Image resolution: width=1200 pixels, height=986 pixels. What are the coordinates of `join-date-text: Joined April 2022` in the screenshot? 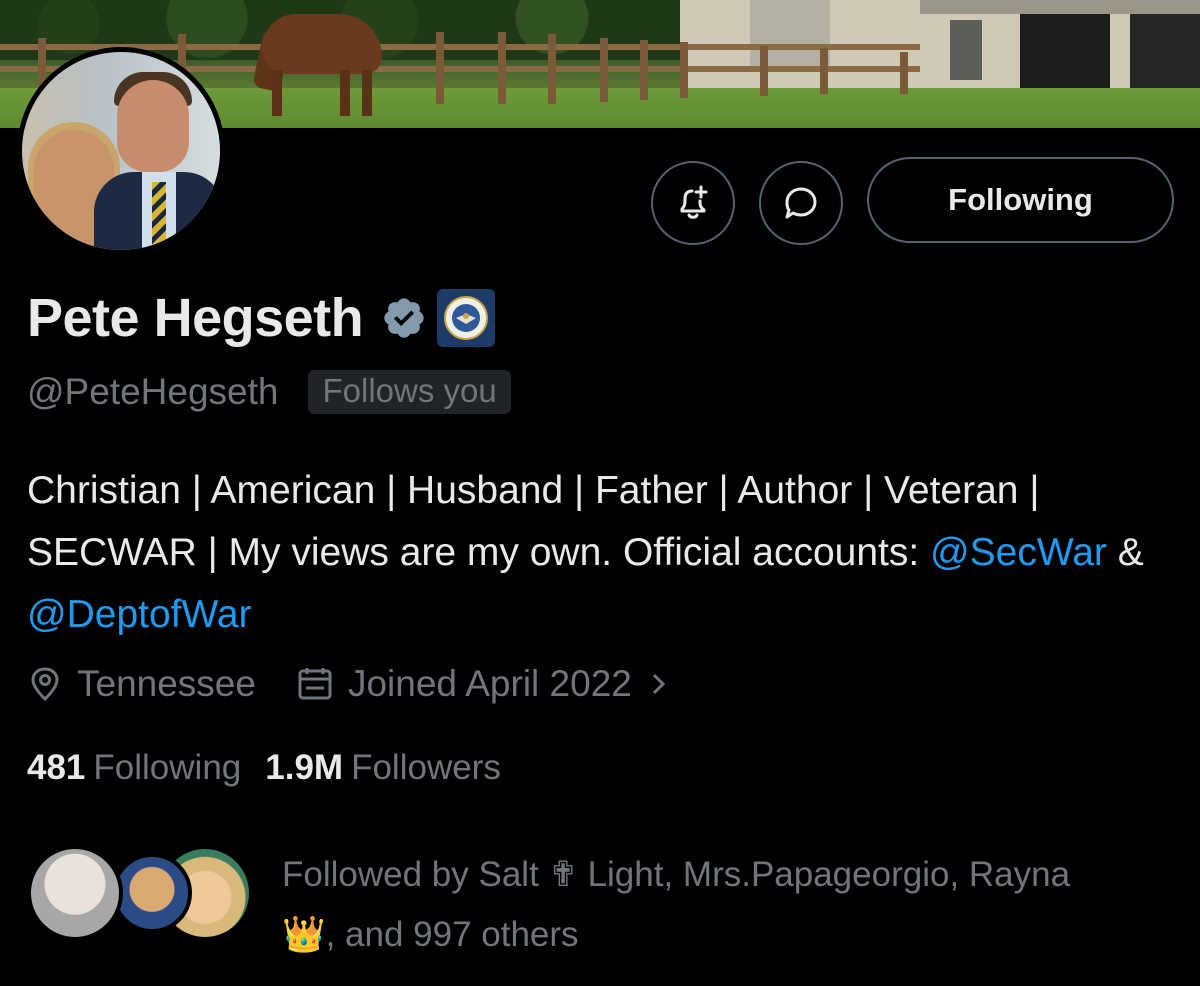 It's located at (489, 683).